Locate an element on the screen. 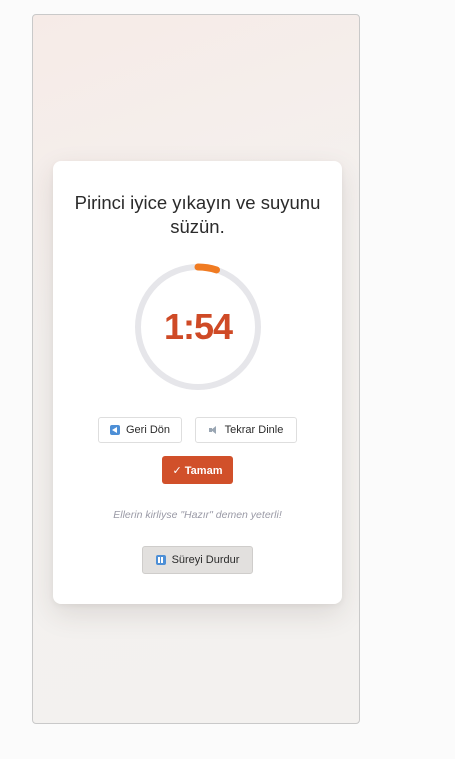  replay-button-label: Tekrar Dinle is located at coordinates (254, 430).